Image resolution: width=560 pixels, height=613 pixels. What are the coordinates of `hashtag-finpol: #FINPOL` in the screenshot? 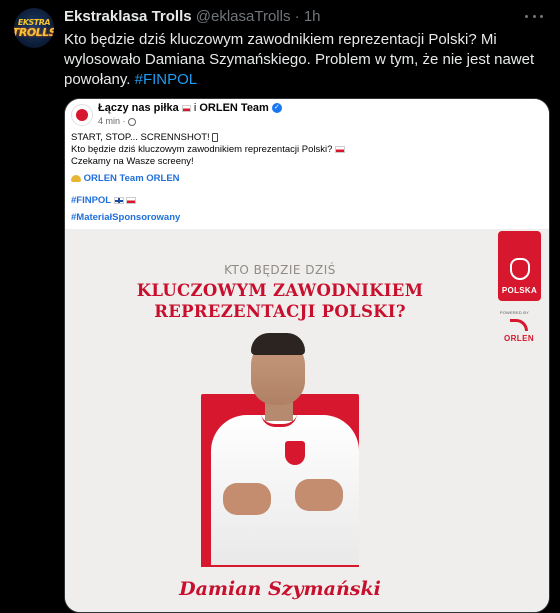 It's located at (91, 200).